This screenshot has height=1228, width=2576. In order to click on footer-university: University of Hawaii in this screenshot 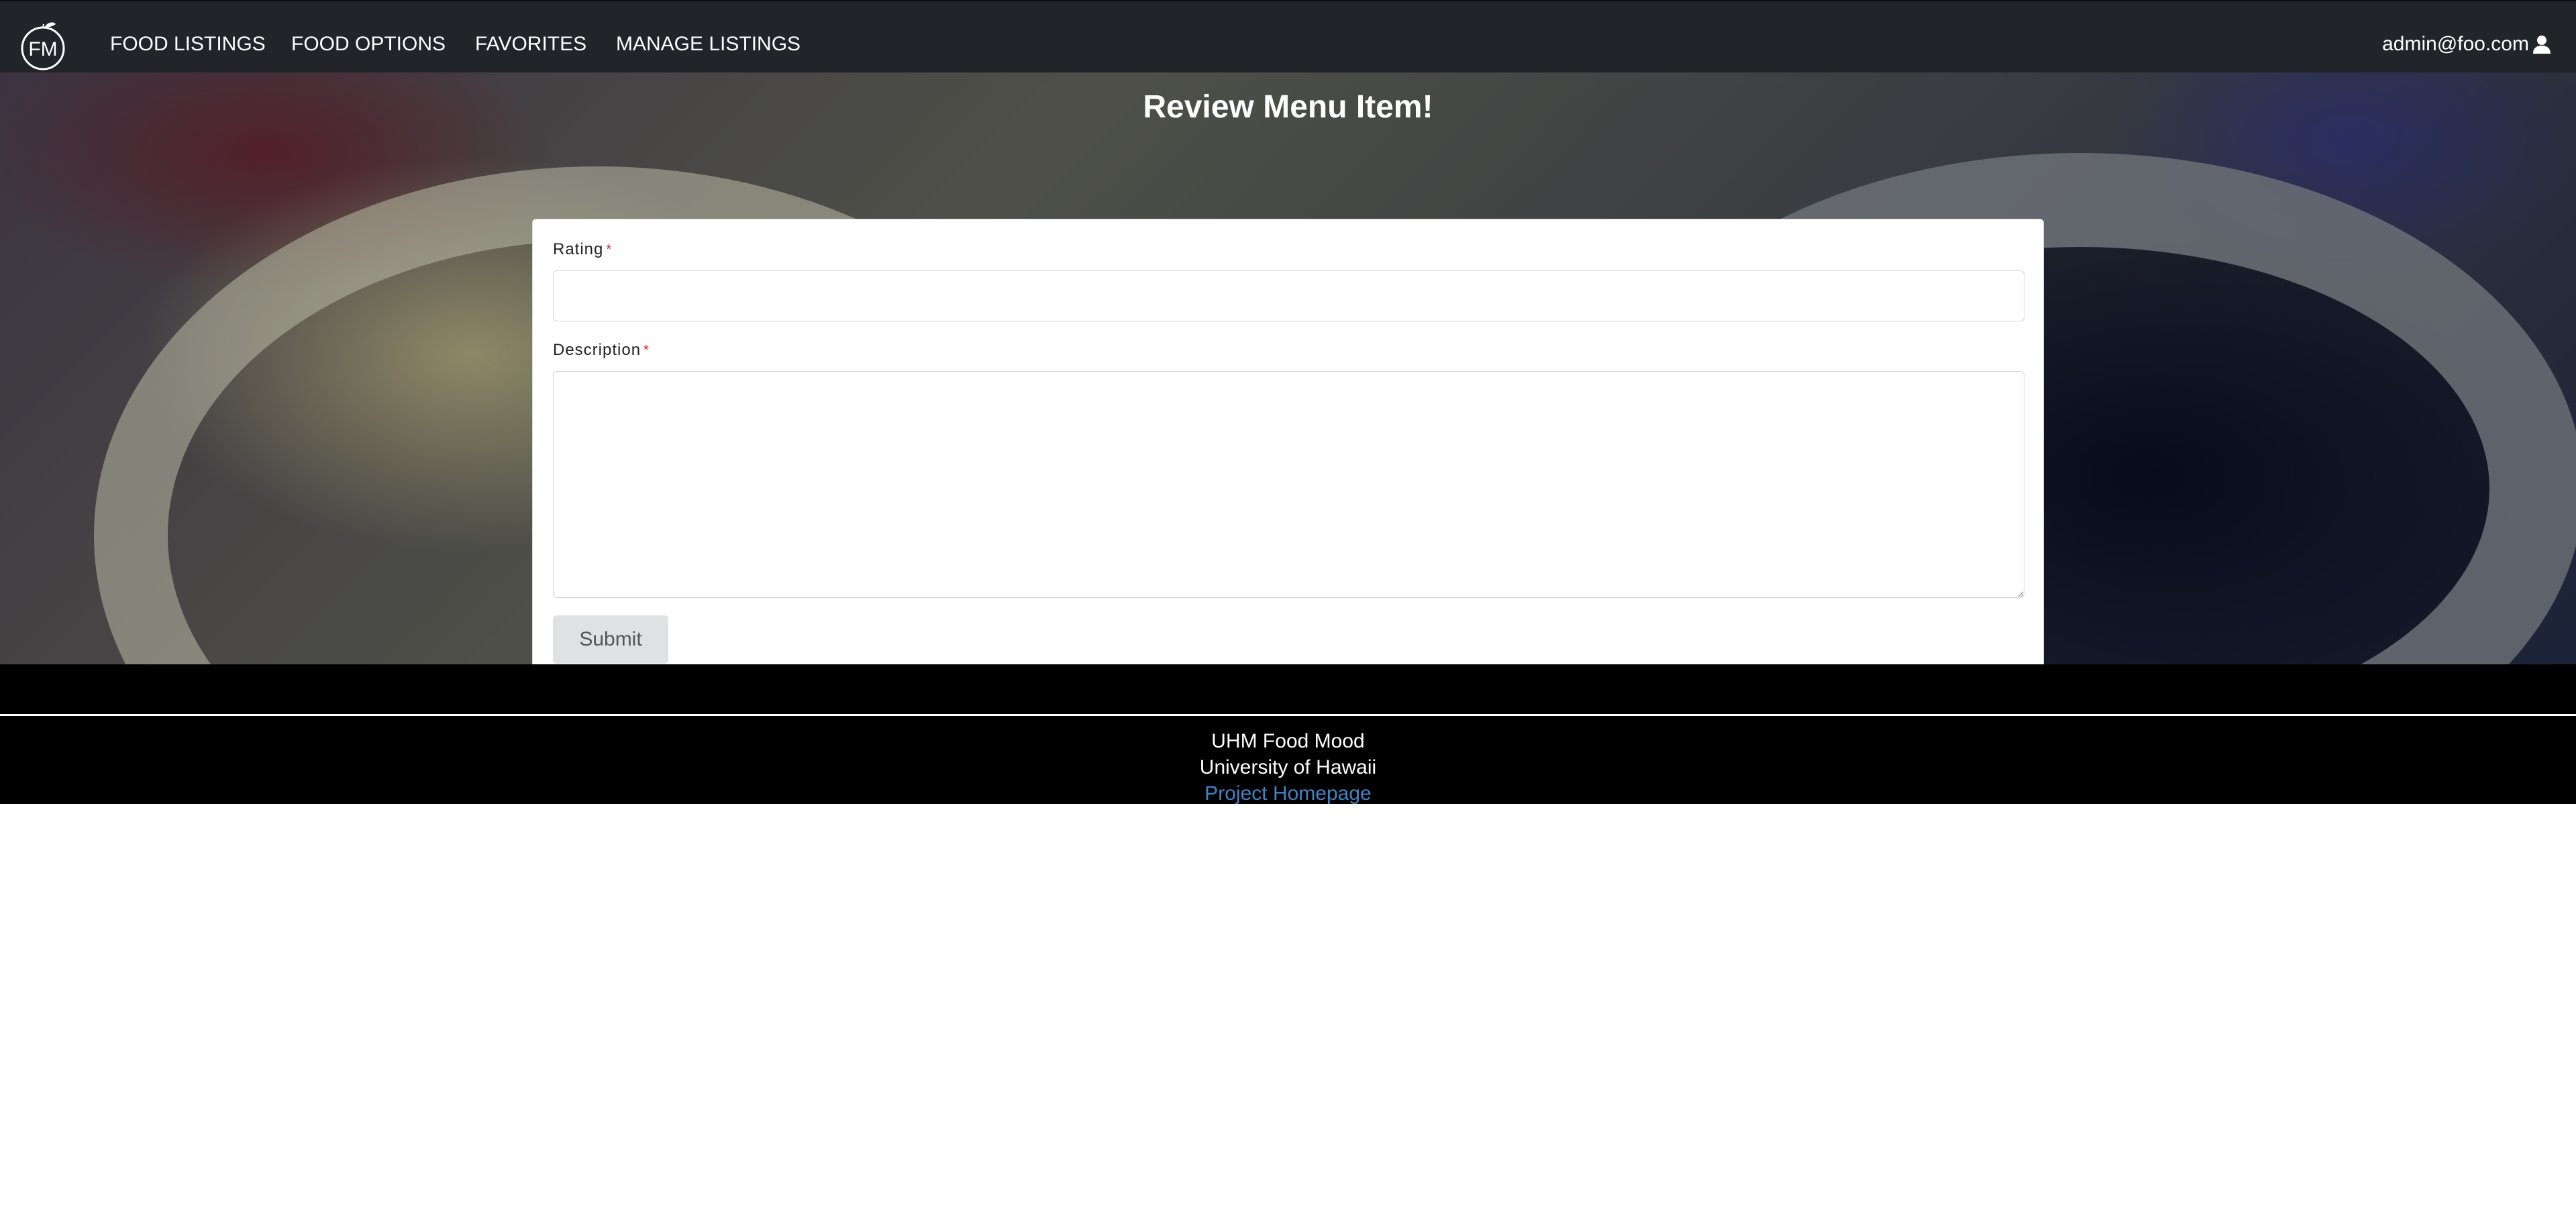, I will do `click(1288, 767)`.